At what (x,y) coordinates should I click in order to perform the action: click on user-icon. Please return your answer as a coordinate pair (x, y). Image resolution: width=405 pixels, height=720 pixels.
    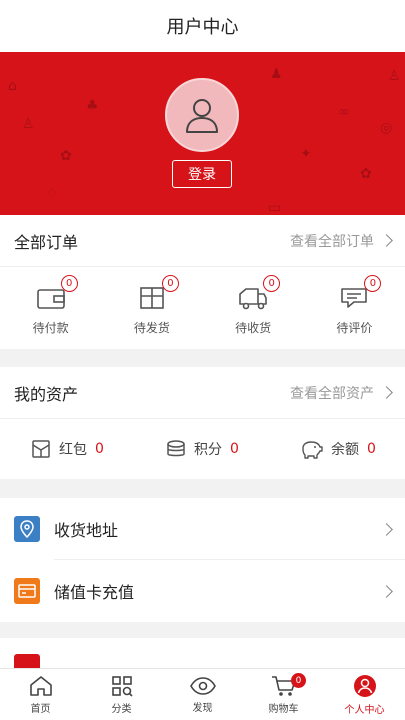
    Looking at the image, I should click on (202, 116).